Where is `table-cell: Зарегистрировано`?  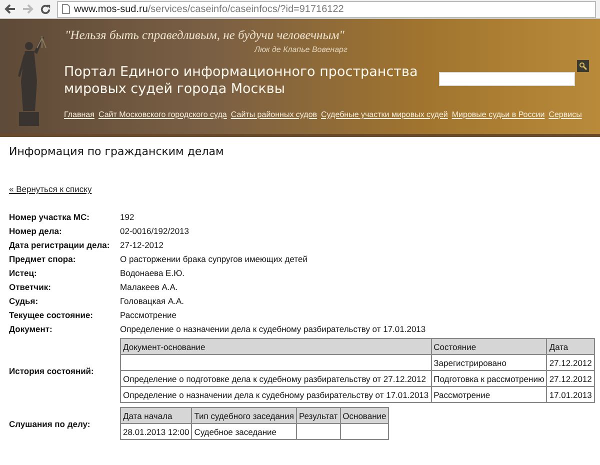 table-cell: Зарегистрировано is located at coordinates (489, 362).